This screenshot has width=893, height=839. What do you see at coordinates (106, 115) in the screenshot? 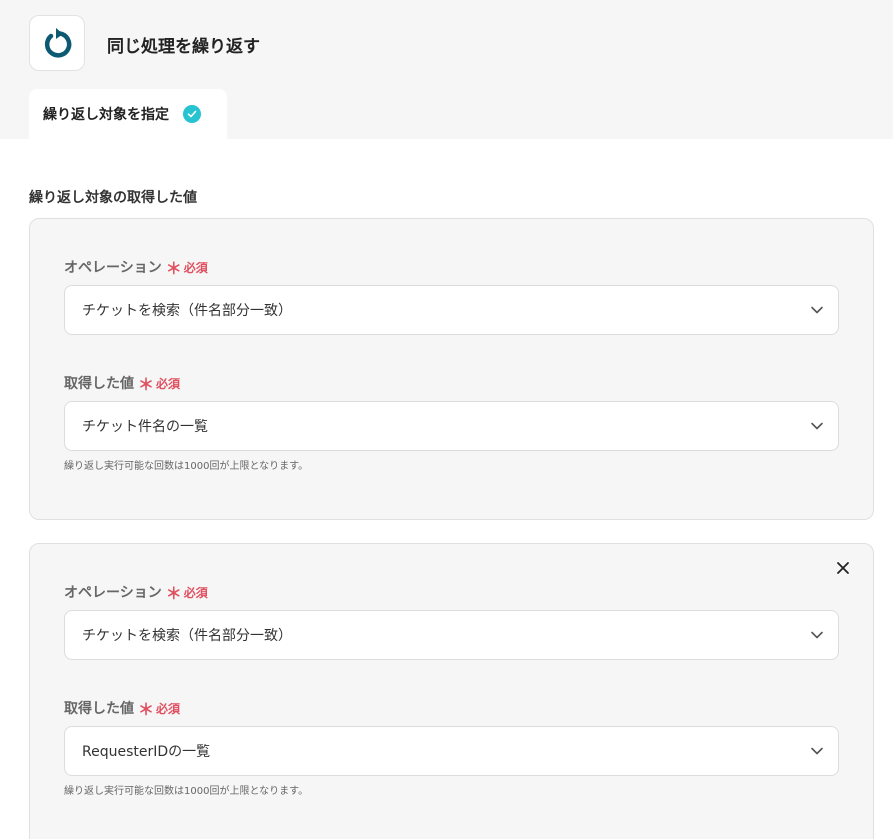
I see `tab-label: 繰り返し対象を指定` at bounding box center [106, 115].